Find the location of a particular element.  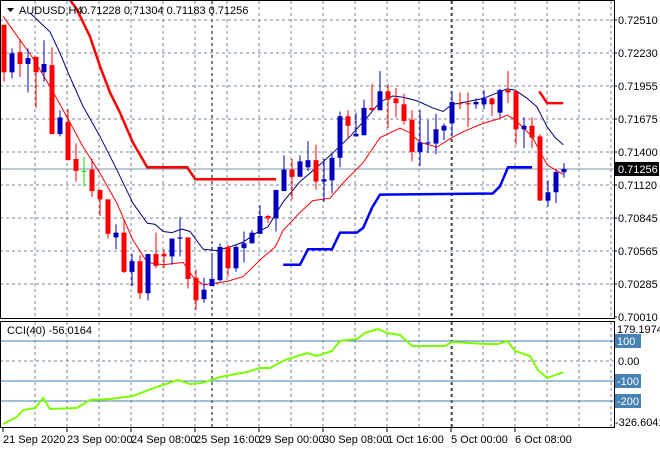

cci-level-label: -200 is located at coordinates (628, 402).